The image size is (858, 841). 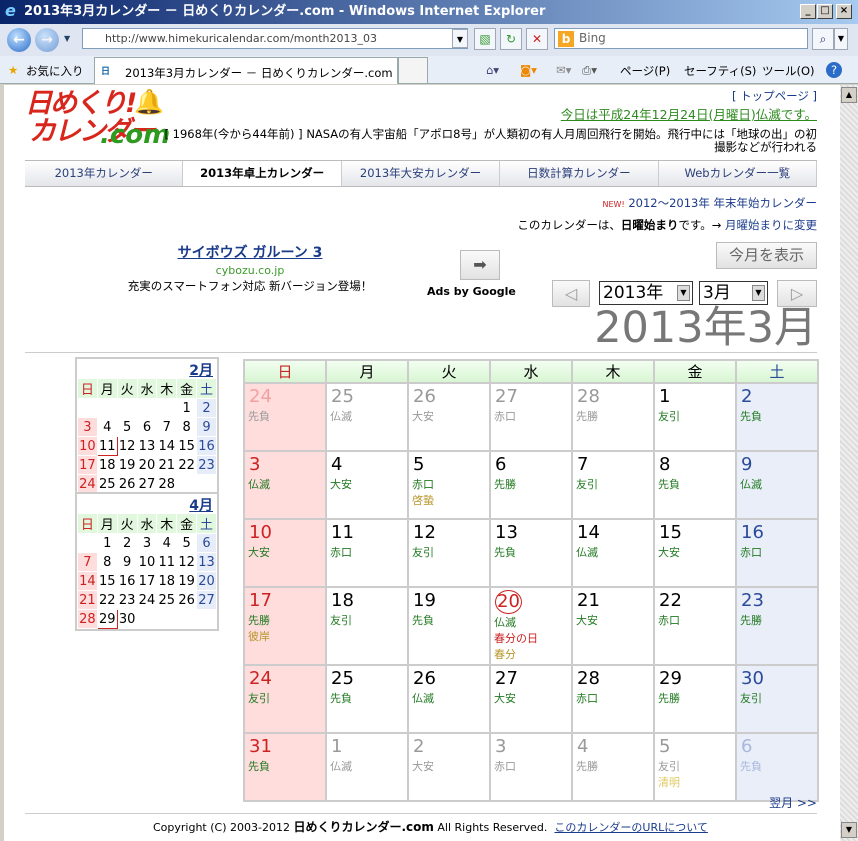 What do you see at coordinates (808, 11) in the screenshot?
I see `minimize-button: _` at bounding box center [808, 11].